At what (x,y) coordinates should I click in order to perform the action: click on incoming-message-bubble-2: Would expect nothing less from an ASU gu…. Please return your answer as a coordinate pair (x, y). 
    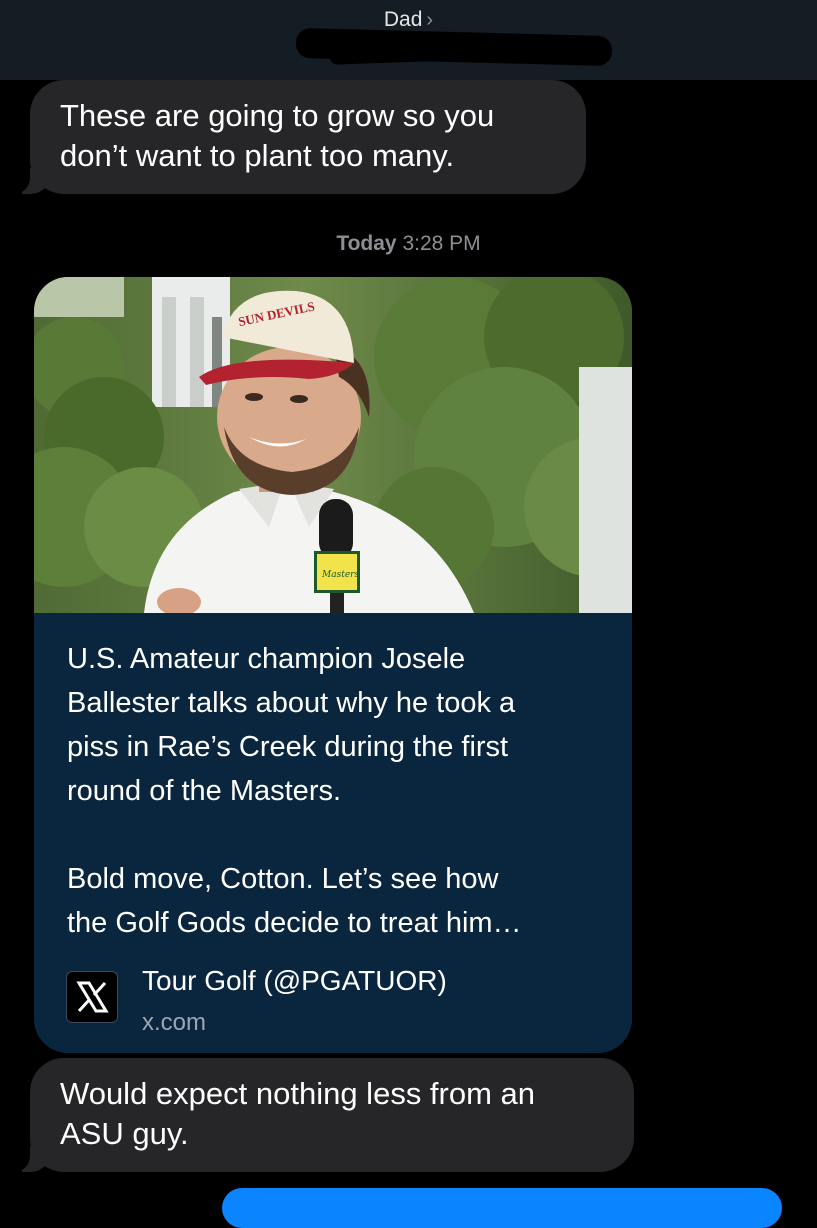
    Looking at the image, I should click on (321, 1115).